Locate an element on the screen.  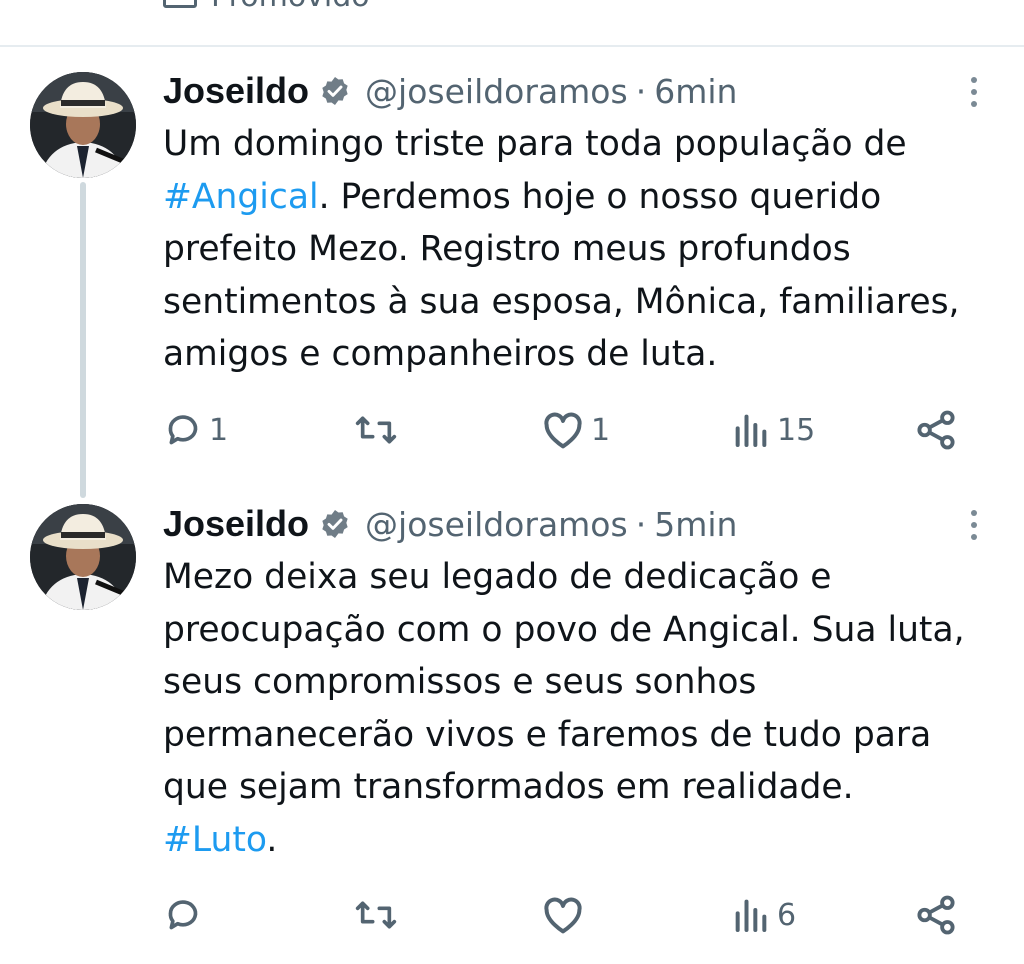
text-line: Um domingo triste para toda população de is located at coordinates (535, 144).